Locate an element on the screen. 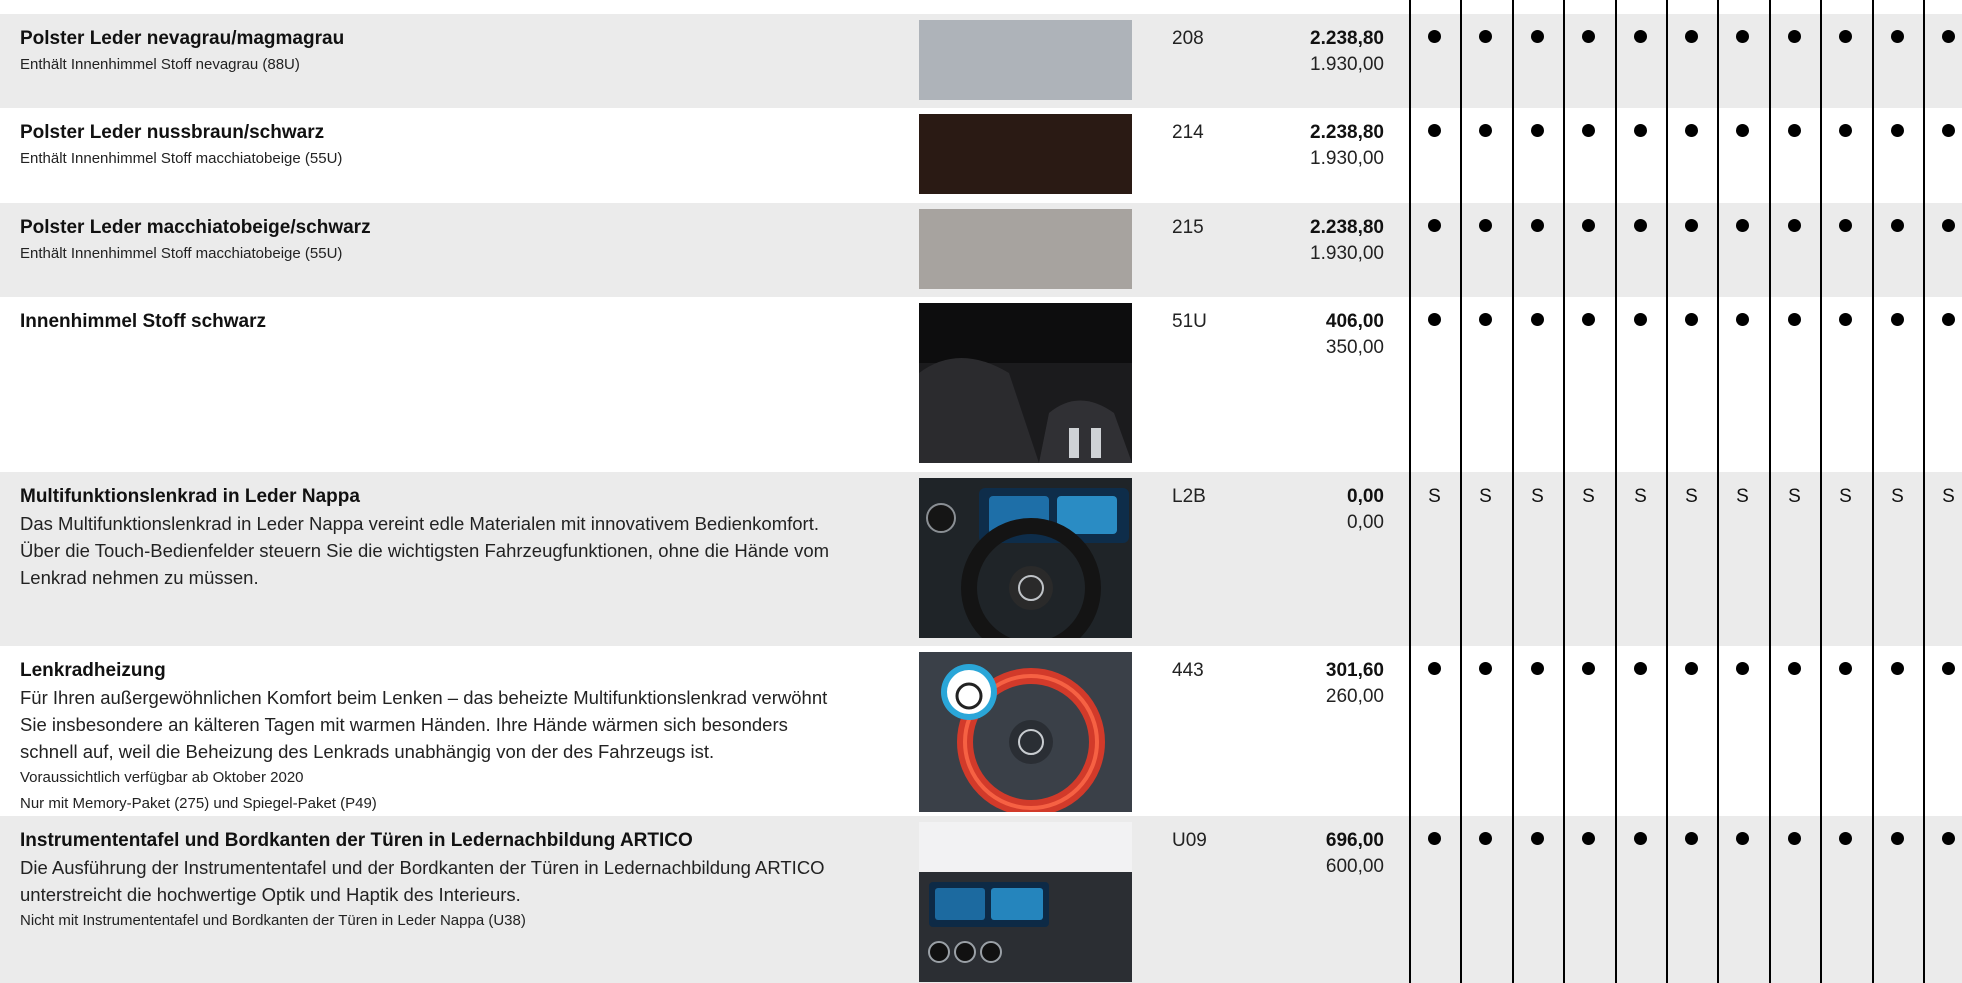 This screenshot has height=983, width=1962. option-title: Multifunktionslenkrad in Leder Nappa is located at coordinates (190, 496).